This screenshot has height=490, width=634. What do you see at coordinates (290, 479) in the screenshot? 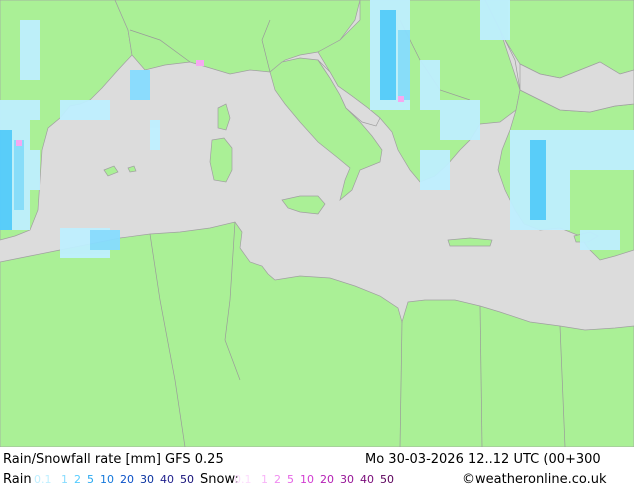
I see `snow-legend-value: 5` at bounding box center [290, 479].